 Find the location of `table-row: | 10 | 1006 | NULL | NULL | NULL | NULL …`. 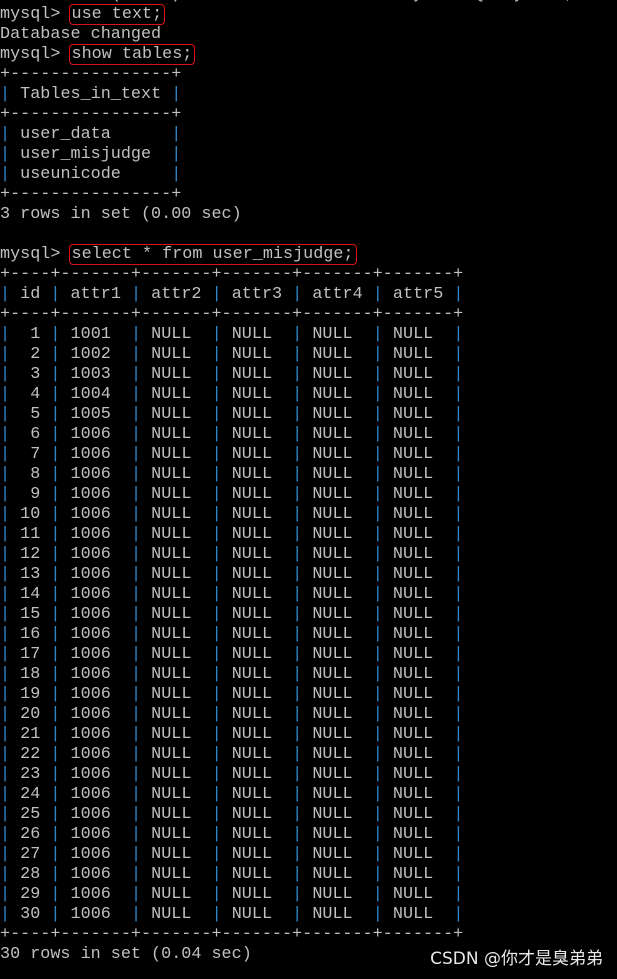

table-row: | 10 | 1006 | NULL | NULL | NULL | NULL … is located at coordinates (232, 514).